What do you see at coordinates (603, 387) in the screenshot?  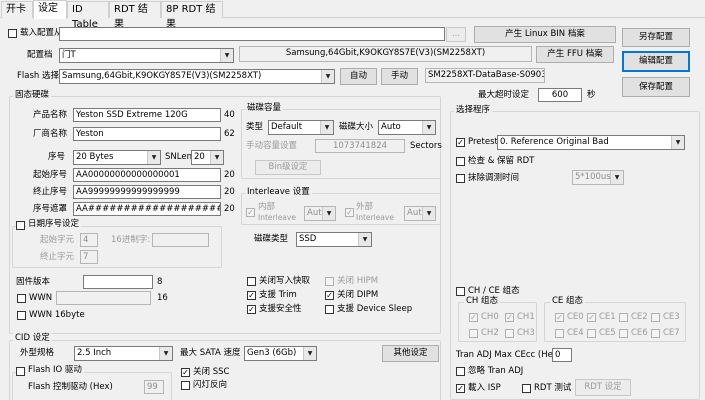 I see `rdt-settings-button: RDT 设定` at bounding box center [603, 387].